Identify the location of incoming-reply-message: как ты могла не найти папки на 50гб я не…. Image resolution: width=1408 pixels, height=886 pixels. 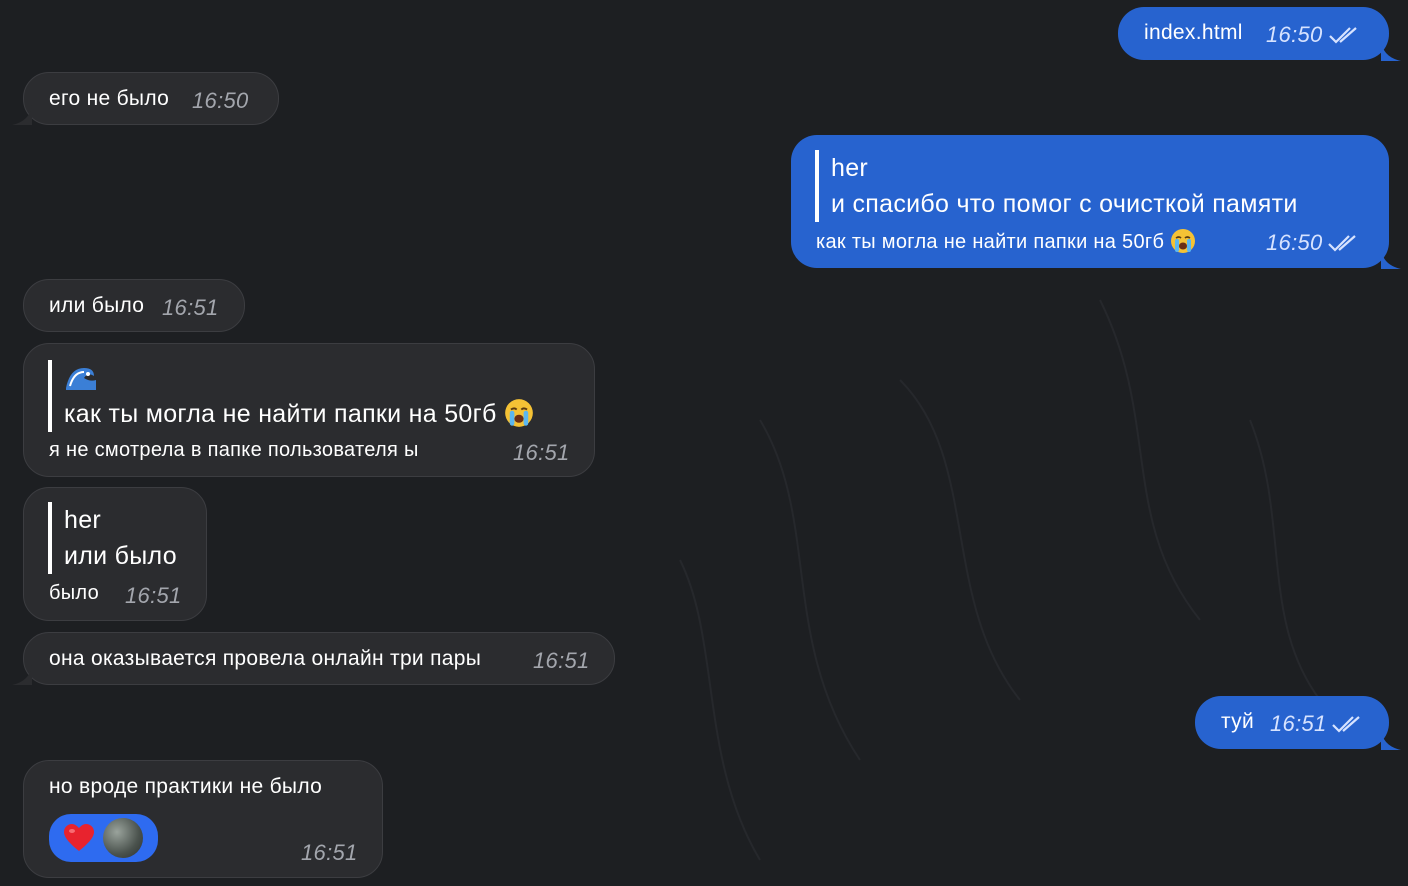
(309, 410).